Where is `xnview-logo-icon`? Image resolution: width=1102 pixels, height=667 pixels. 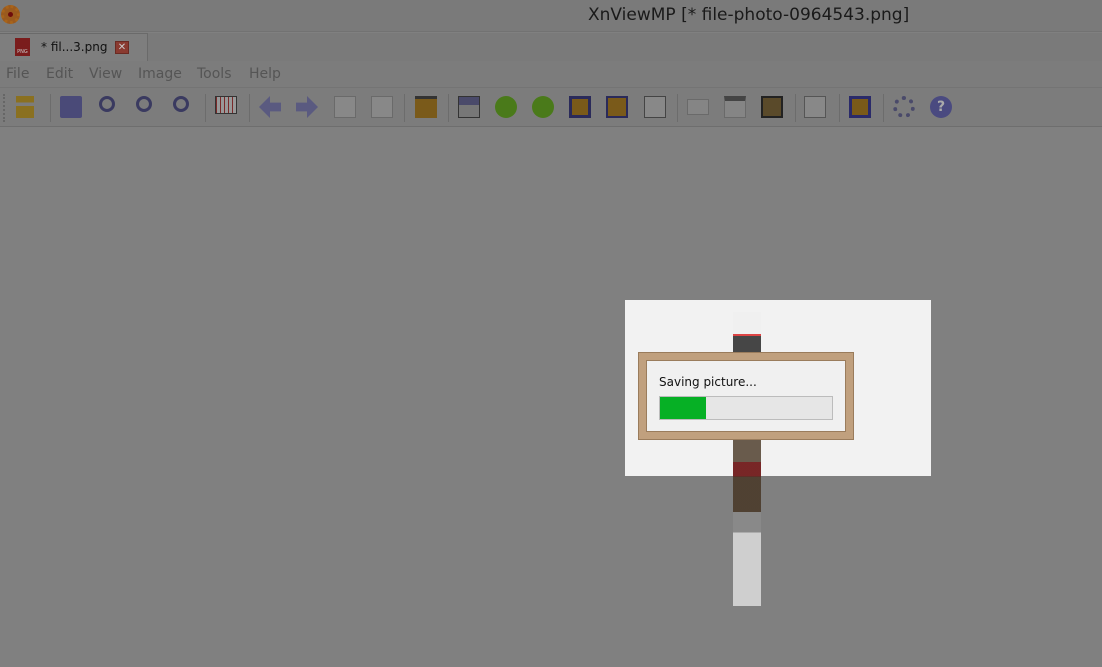
xnview-logo-icon is located at coordinates (10, 14).